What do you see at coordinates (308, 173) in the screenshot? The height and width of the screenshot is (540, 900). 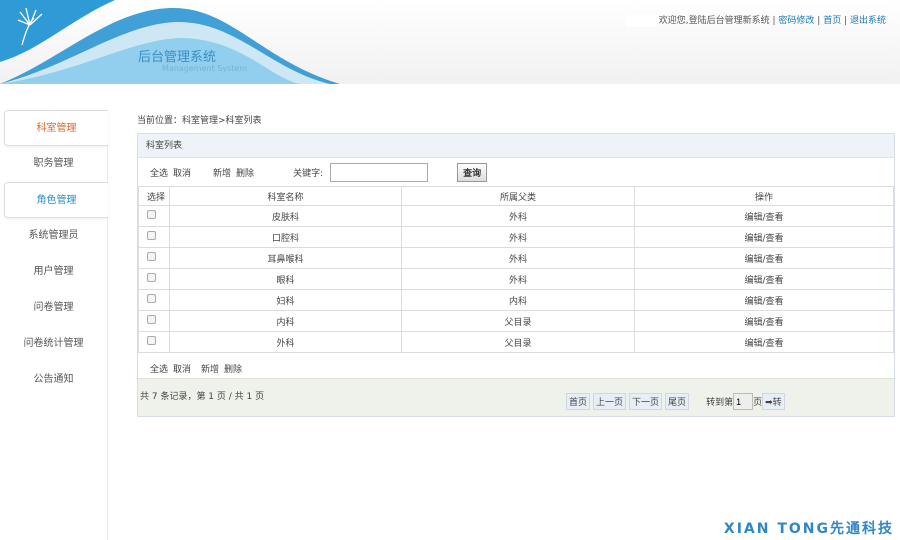 I see `keyword-label: 关键字:` at bounding box center [308, 173].